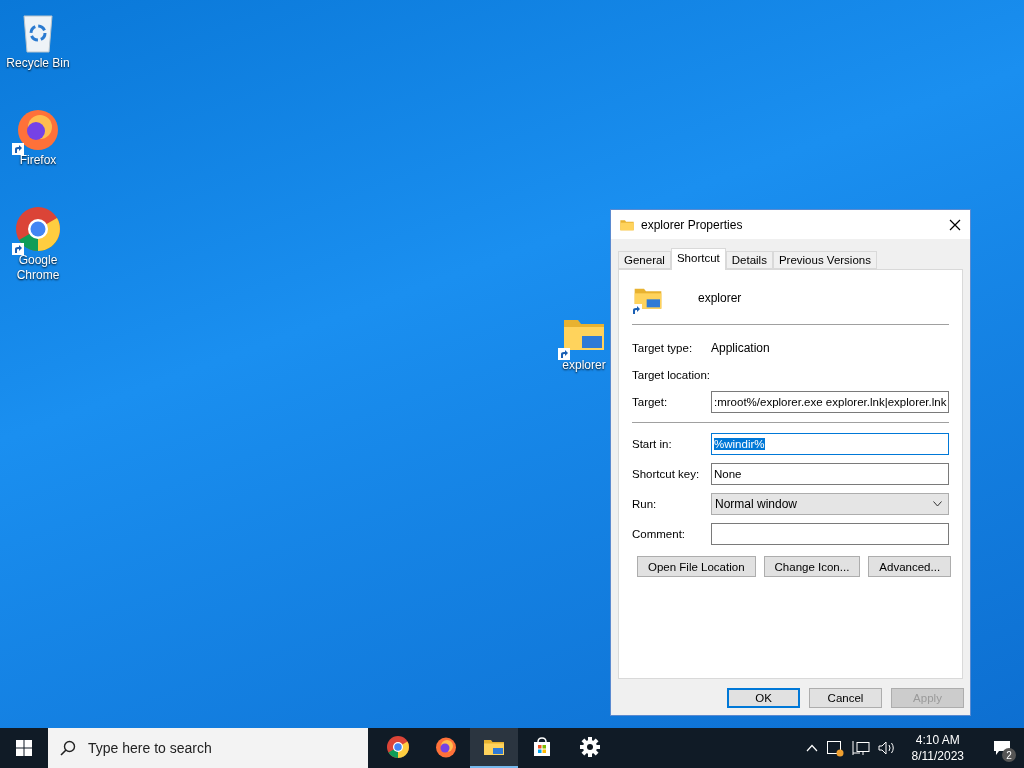  Describe the element at coordinates (644, 260) in the screenshot. I see `tab: General` at that location.